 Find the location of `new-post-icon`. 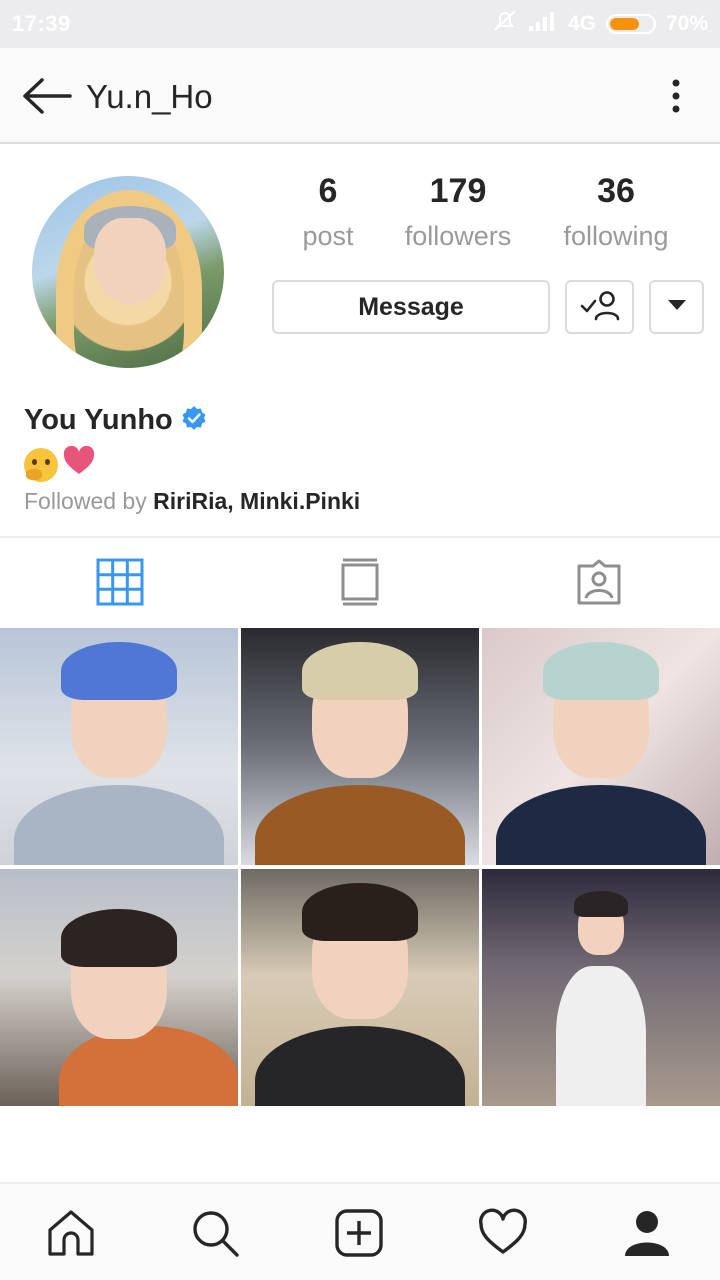

new-post-icon is located at coordinates (359, 1233).